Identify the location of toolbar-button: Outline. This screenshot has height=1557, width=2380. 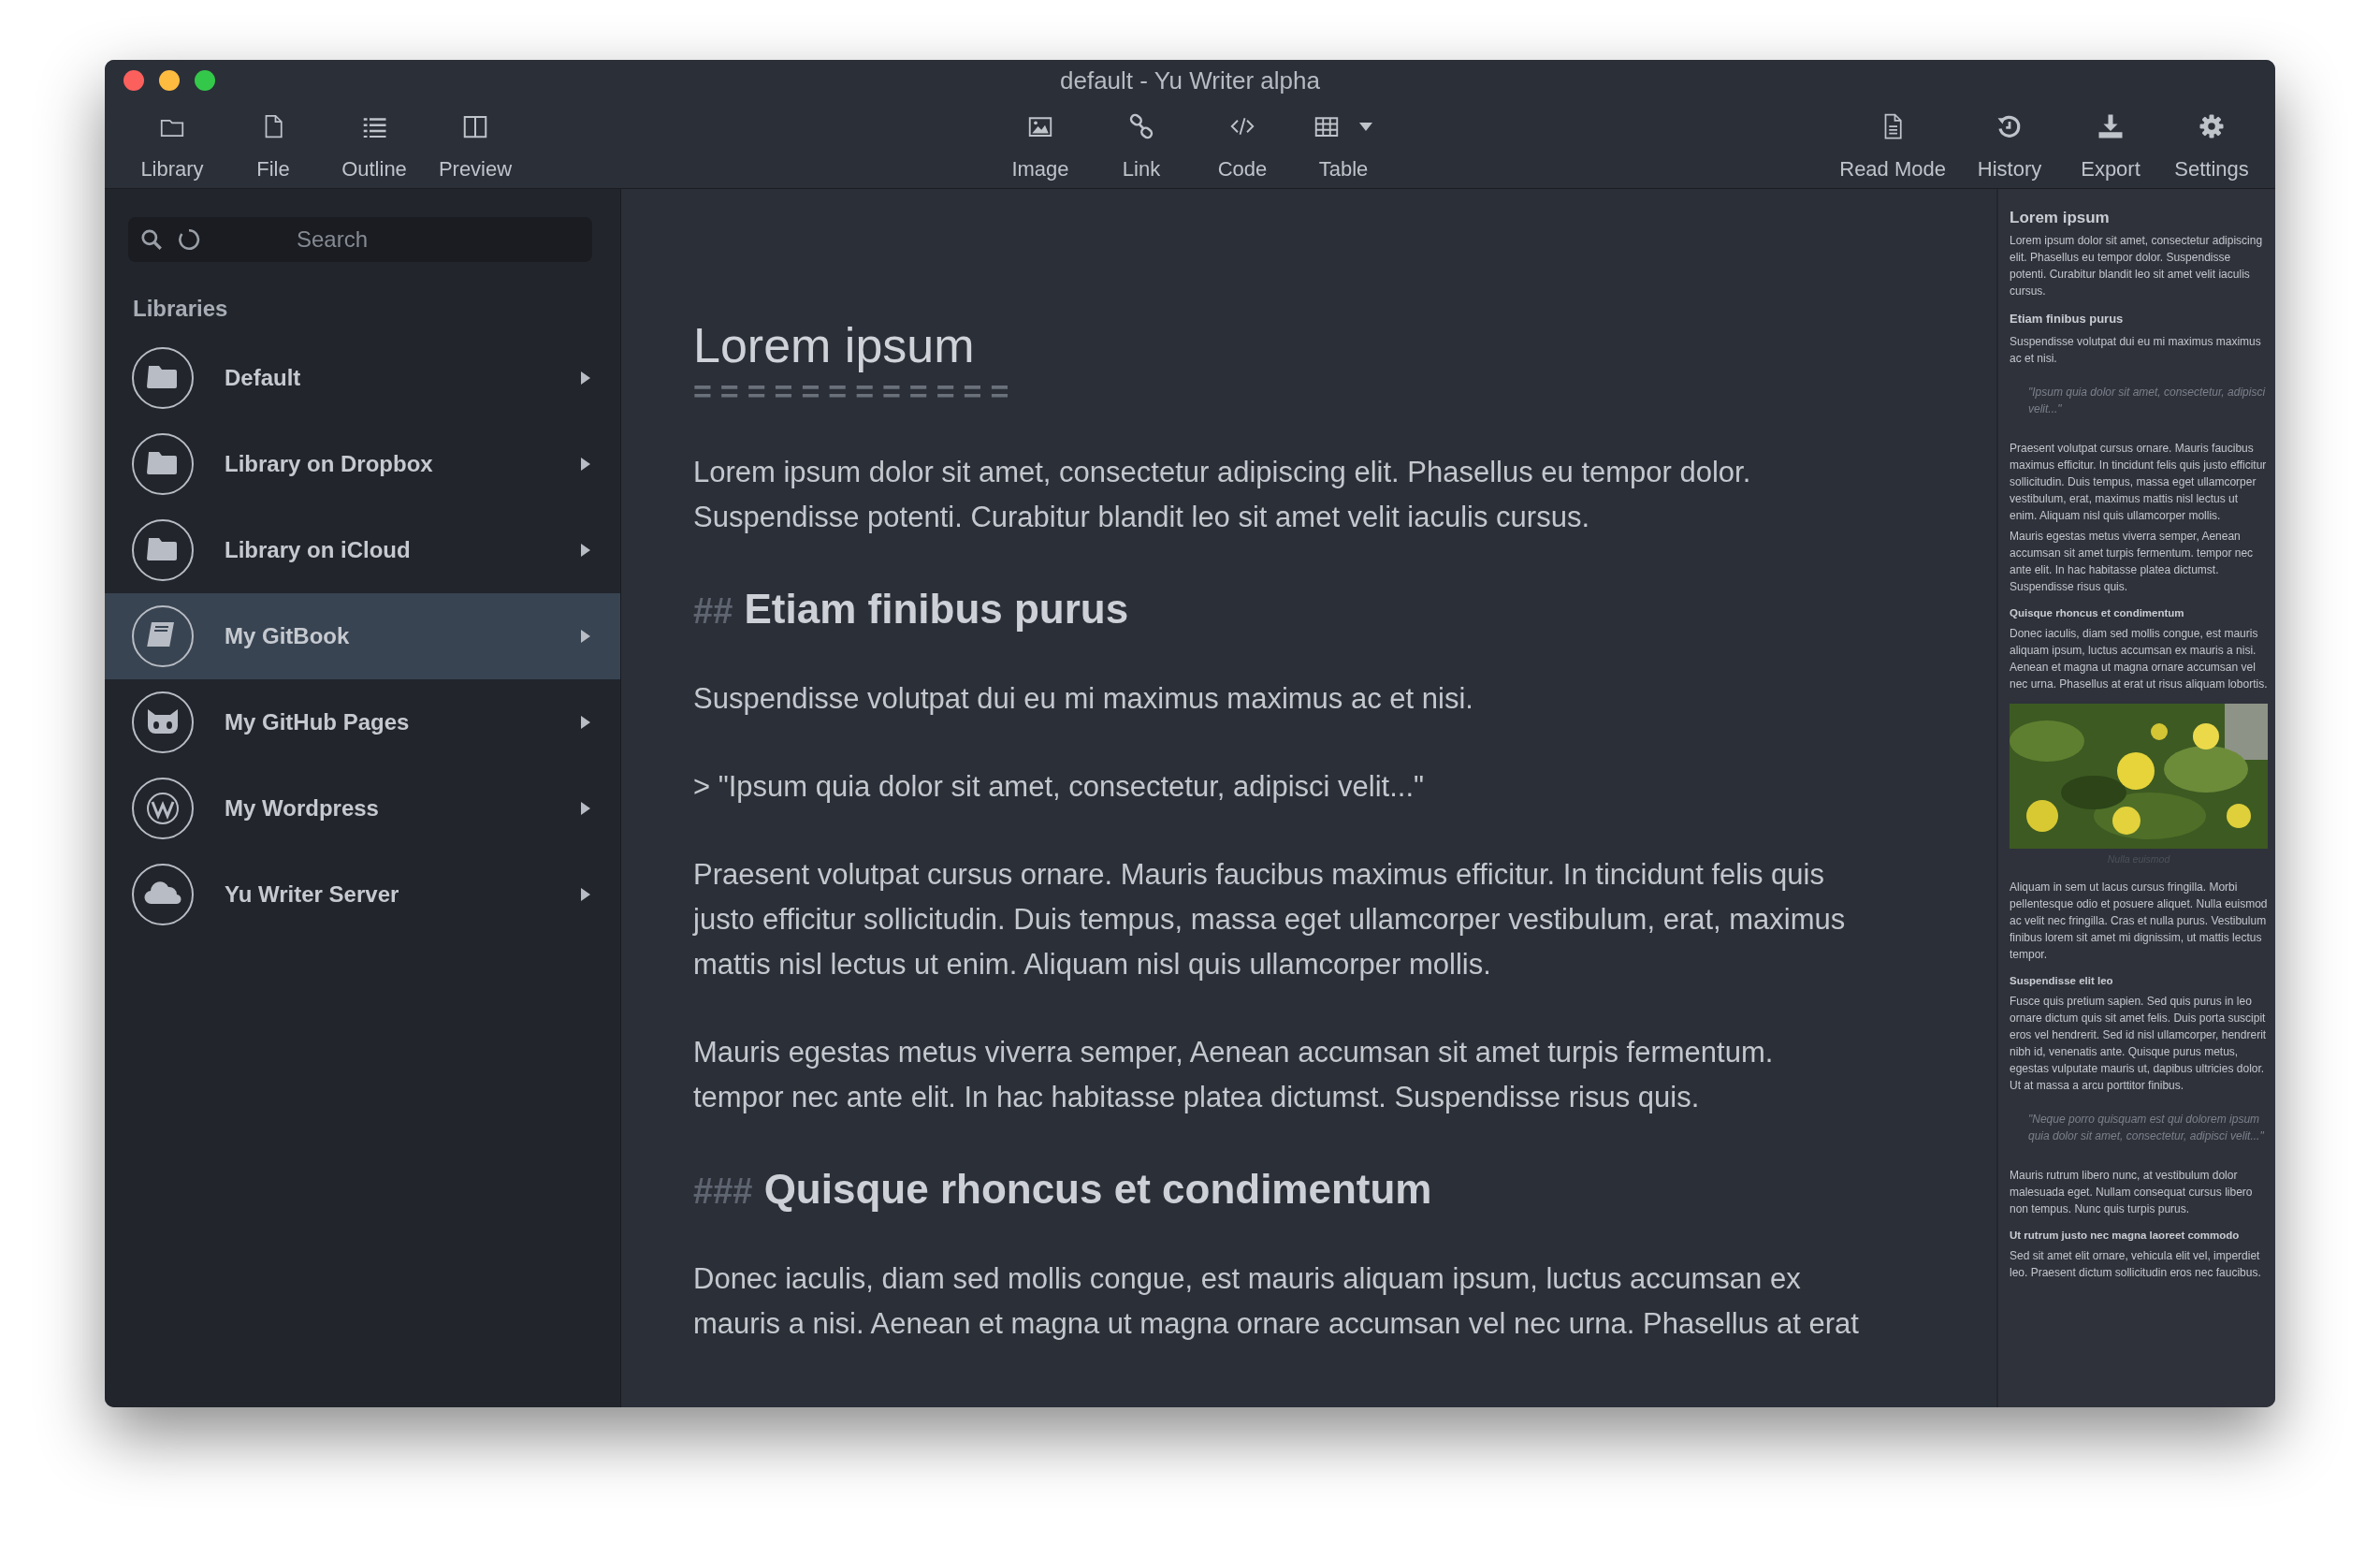
(374, 149).